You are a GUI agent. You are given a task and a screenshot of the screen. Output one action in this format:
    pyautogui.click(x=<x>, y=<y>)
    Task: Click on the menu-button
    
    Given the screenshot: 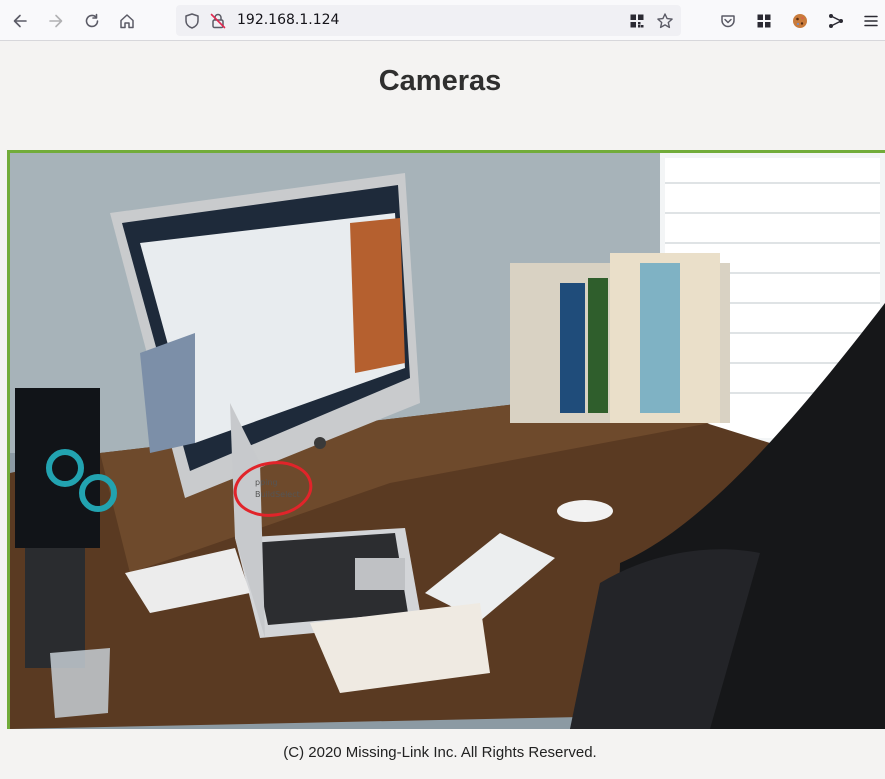 What is the action you would take?
    pyautogui.click(x=871, y=21)
    